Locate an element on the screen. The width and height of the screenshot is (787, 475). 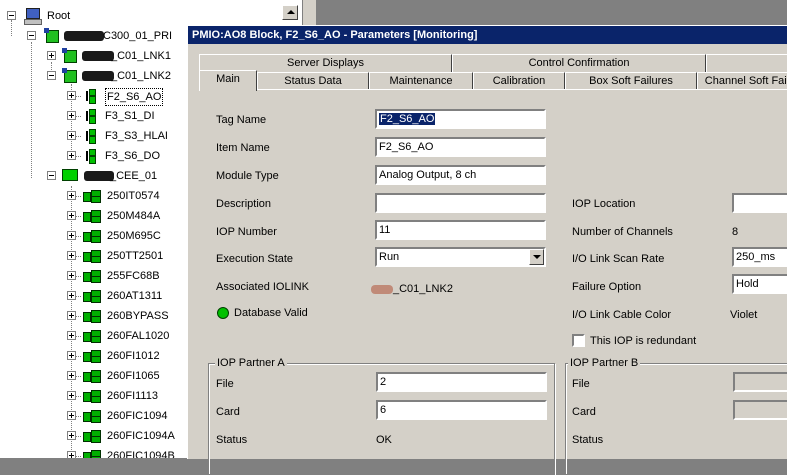
execution-state-select: Run is located at coordinates (460, 257).